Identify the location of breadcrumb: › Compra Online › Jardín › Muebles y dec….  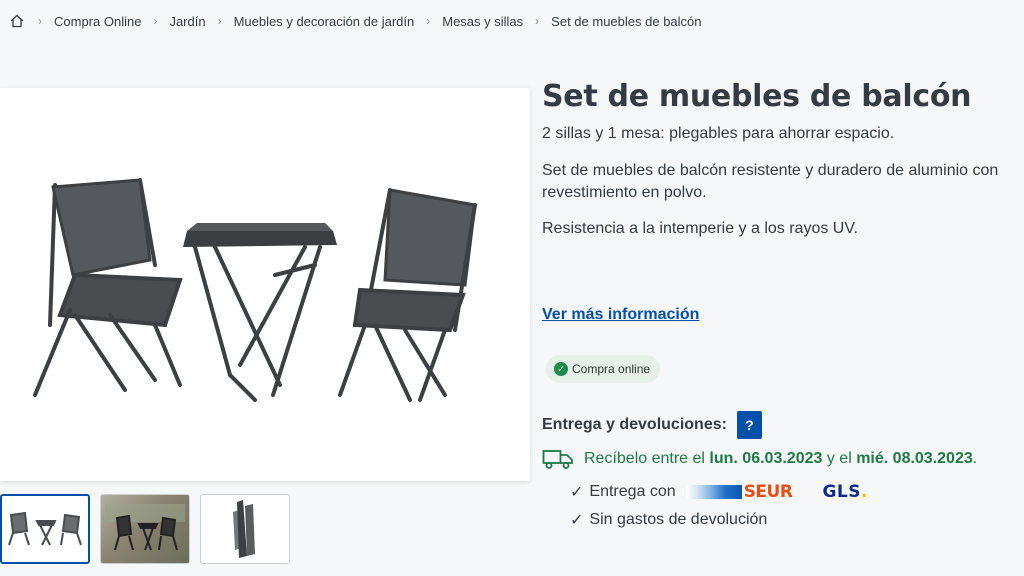
(355, 21).